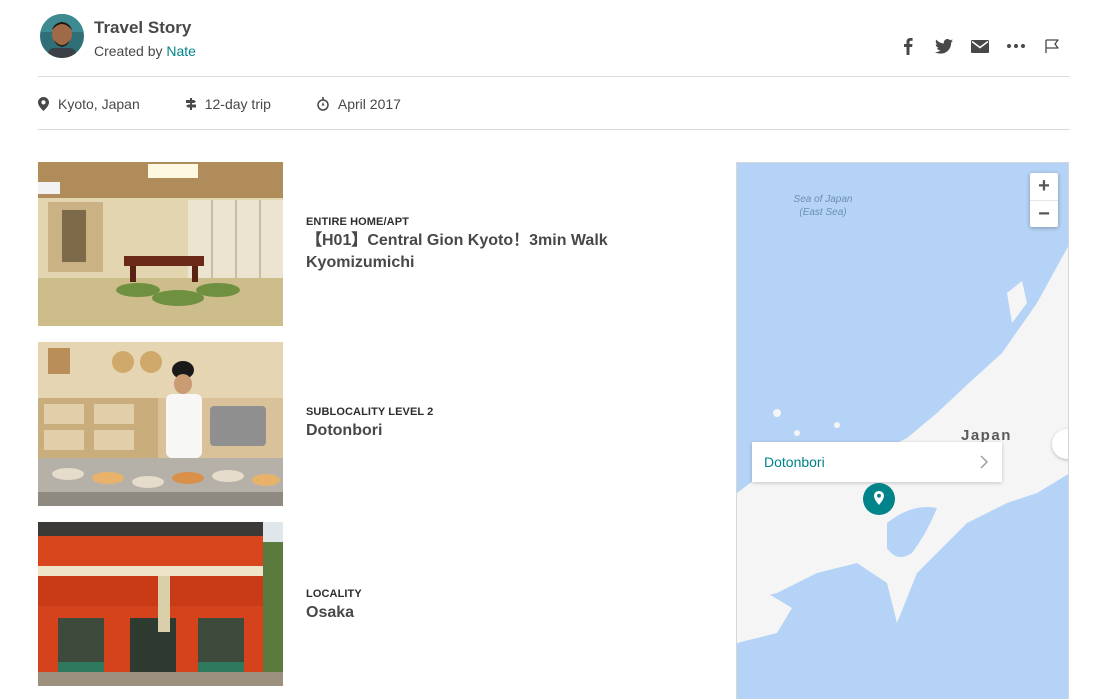 Image resolution: width=1110 pixels, height=699 pixels. I want to click on location-text: Kyoto, Japan, so click(99, 104).